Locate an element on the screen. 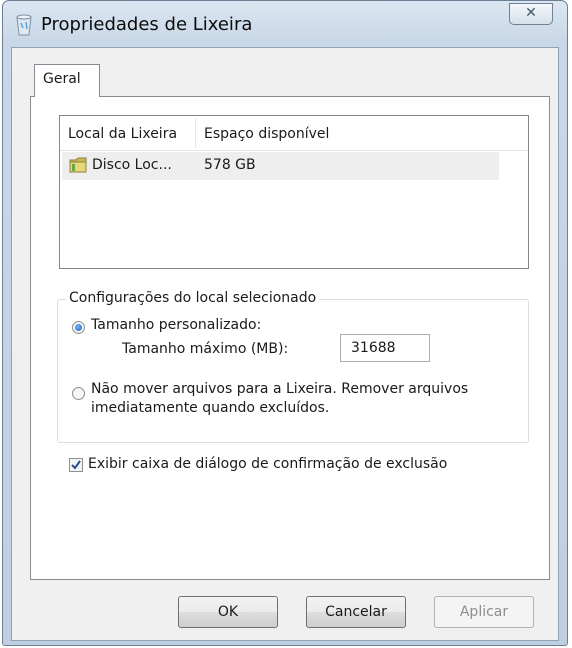 The height and width of the screenshot is (648, 572). list-header: Local da Lixeira Espaço disponível is located at coordinates (294, 133).